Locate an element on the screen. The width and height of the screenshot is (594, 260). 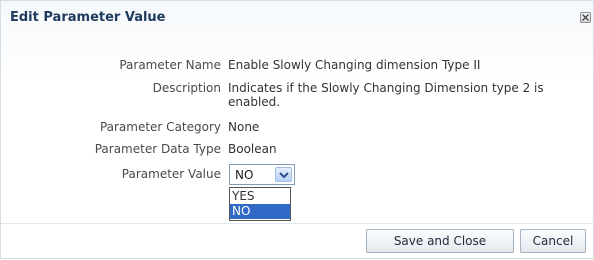
dialog-titlebar: Edit Parameter Value is located at coordinates (297, 18).